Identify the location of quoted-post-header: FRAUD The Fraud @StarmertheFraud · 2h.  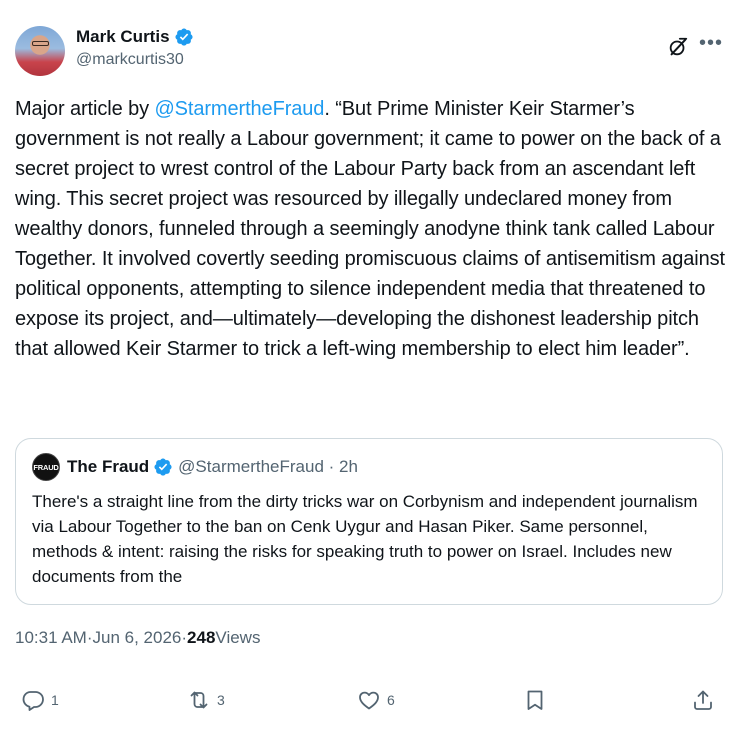
(195, 467).